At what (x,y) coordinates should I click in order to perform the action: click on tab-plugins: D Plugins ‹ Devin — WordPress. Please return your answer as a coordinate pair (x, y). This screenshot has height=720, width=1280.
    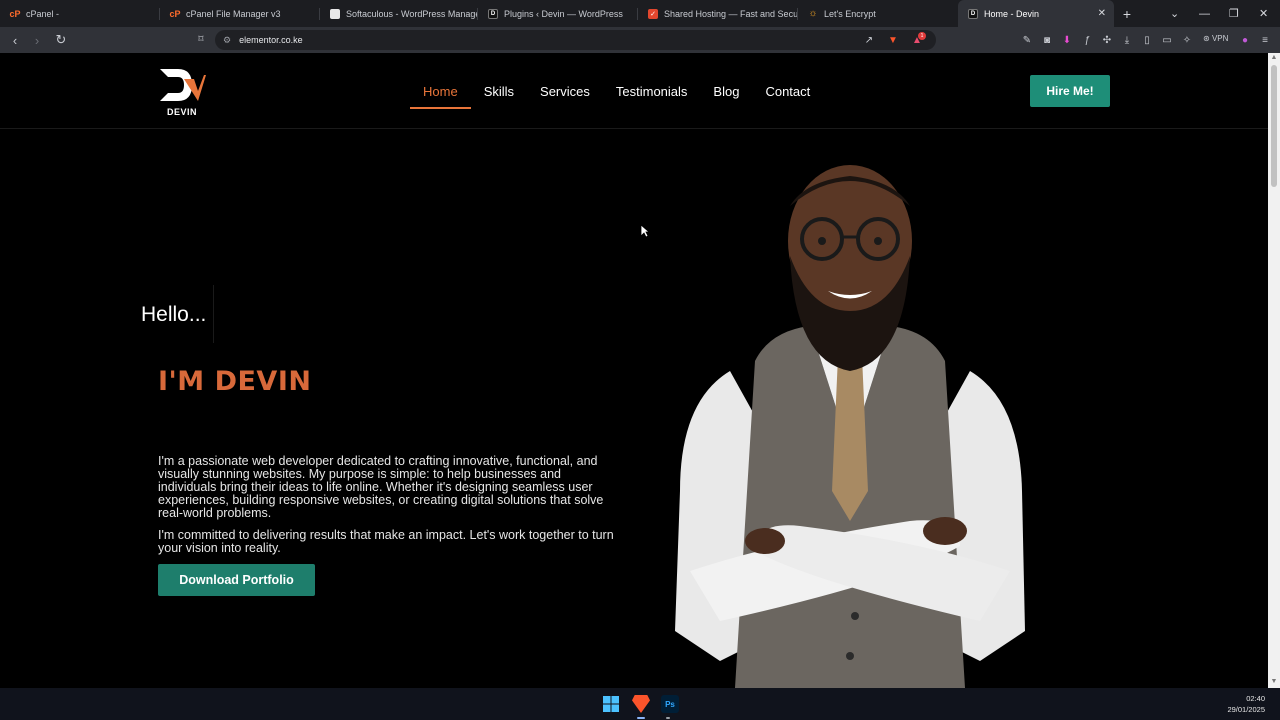
    Looking at the image, I should click on (558, 13).